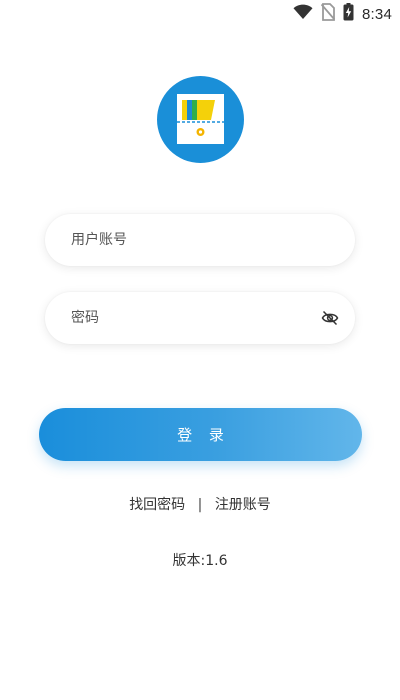 The image size is (400, 700). What do you see at coordinates (377, 14) in the screenshot?
I see `status-time: 8:34` at bounding box center [377, 14].